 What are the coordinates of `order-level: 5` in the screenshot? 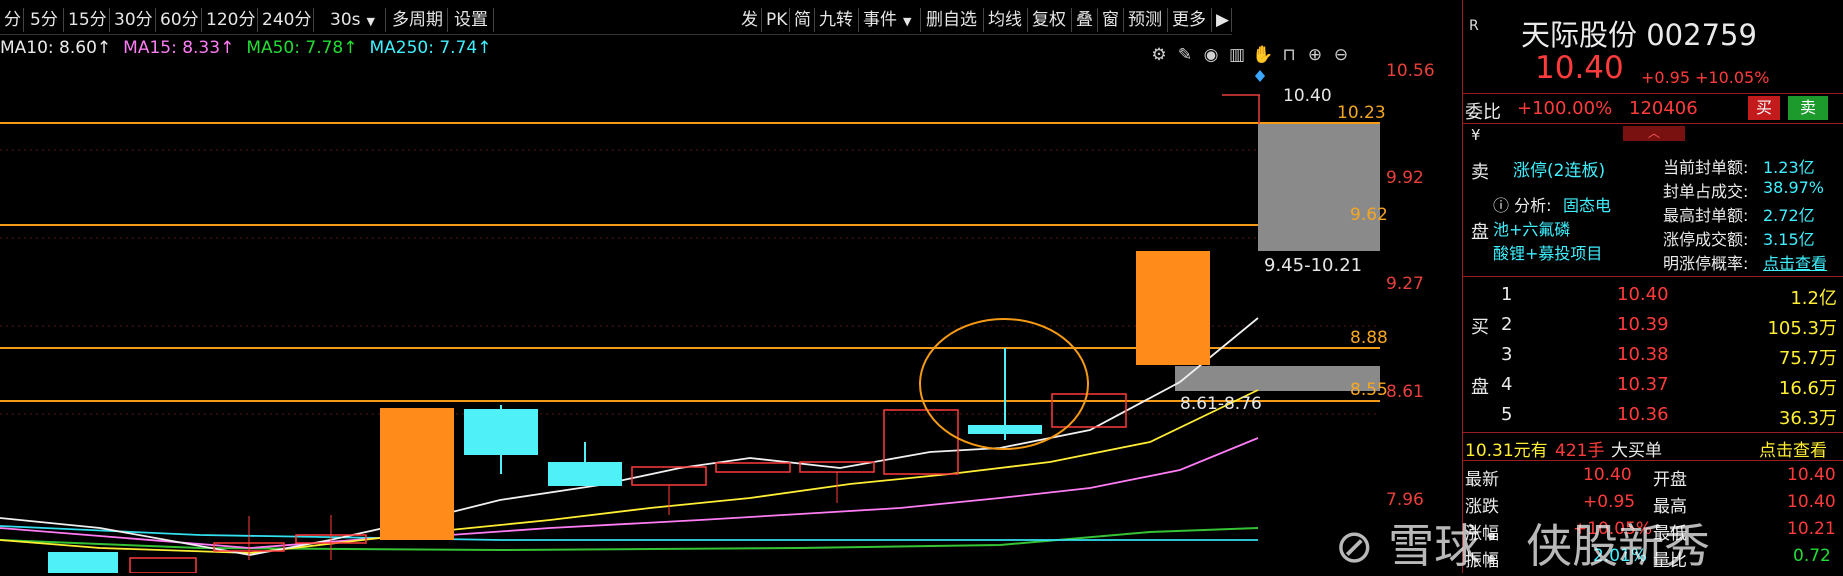 It's located at (1507, 414).